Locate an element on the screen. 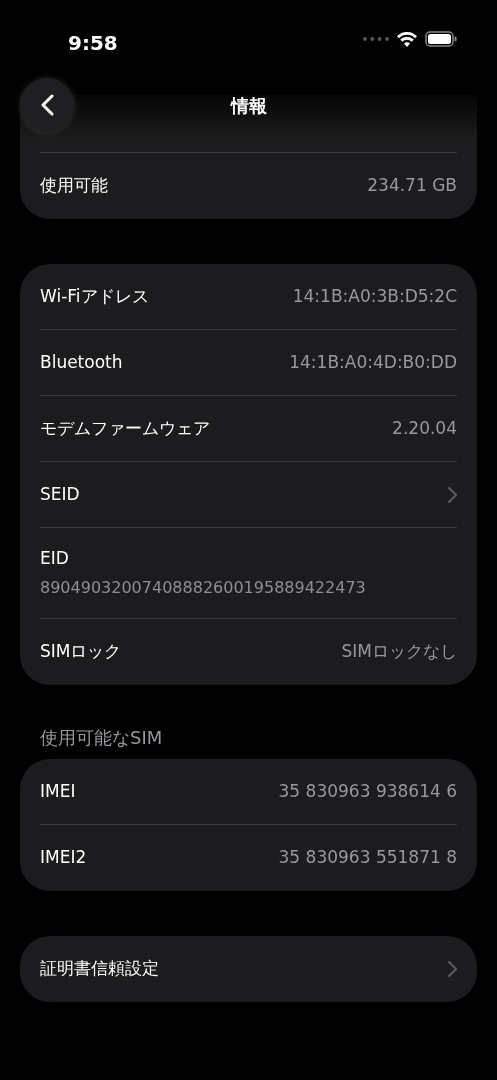 The height and width of the screenshot is (1080, 497). row-value: 2.20.04 is located at coordinates (424, 428).